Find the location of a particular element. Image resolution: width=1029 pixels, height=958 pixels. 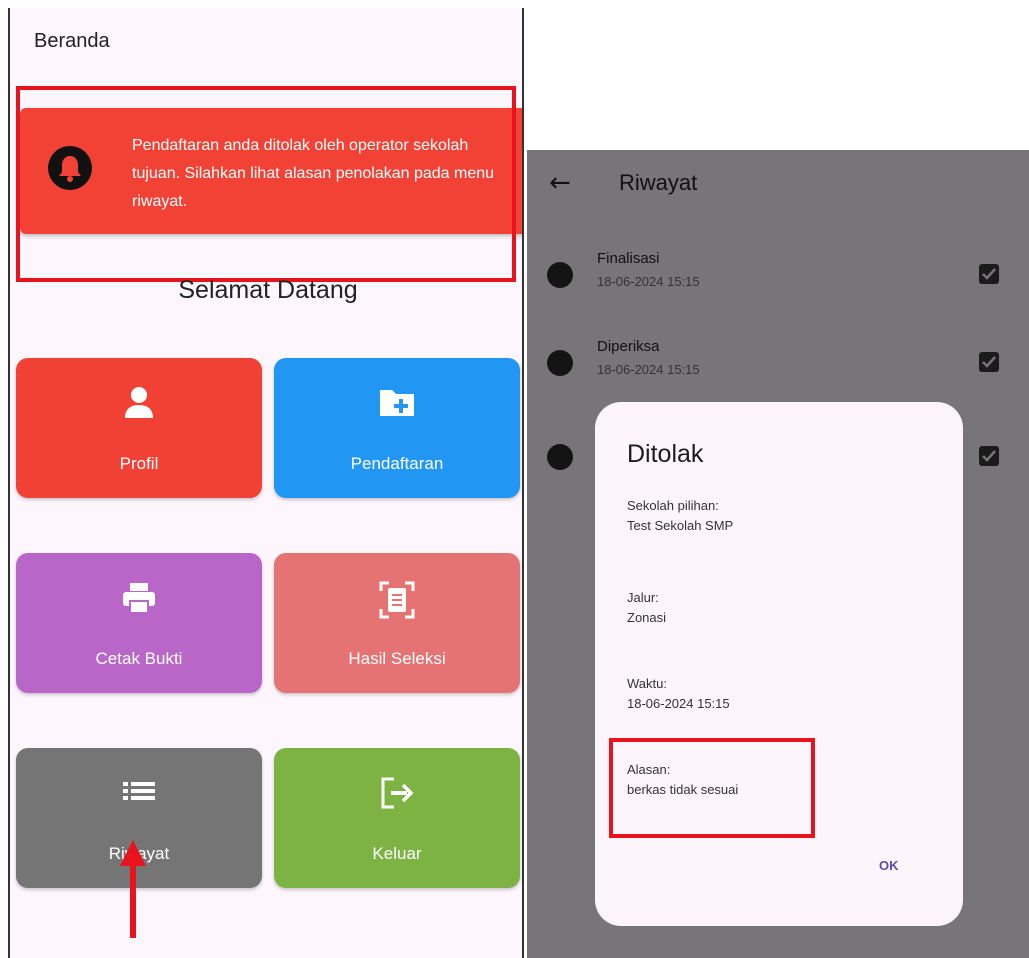

reason-highlight-box is located at coordinates (712, 788).